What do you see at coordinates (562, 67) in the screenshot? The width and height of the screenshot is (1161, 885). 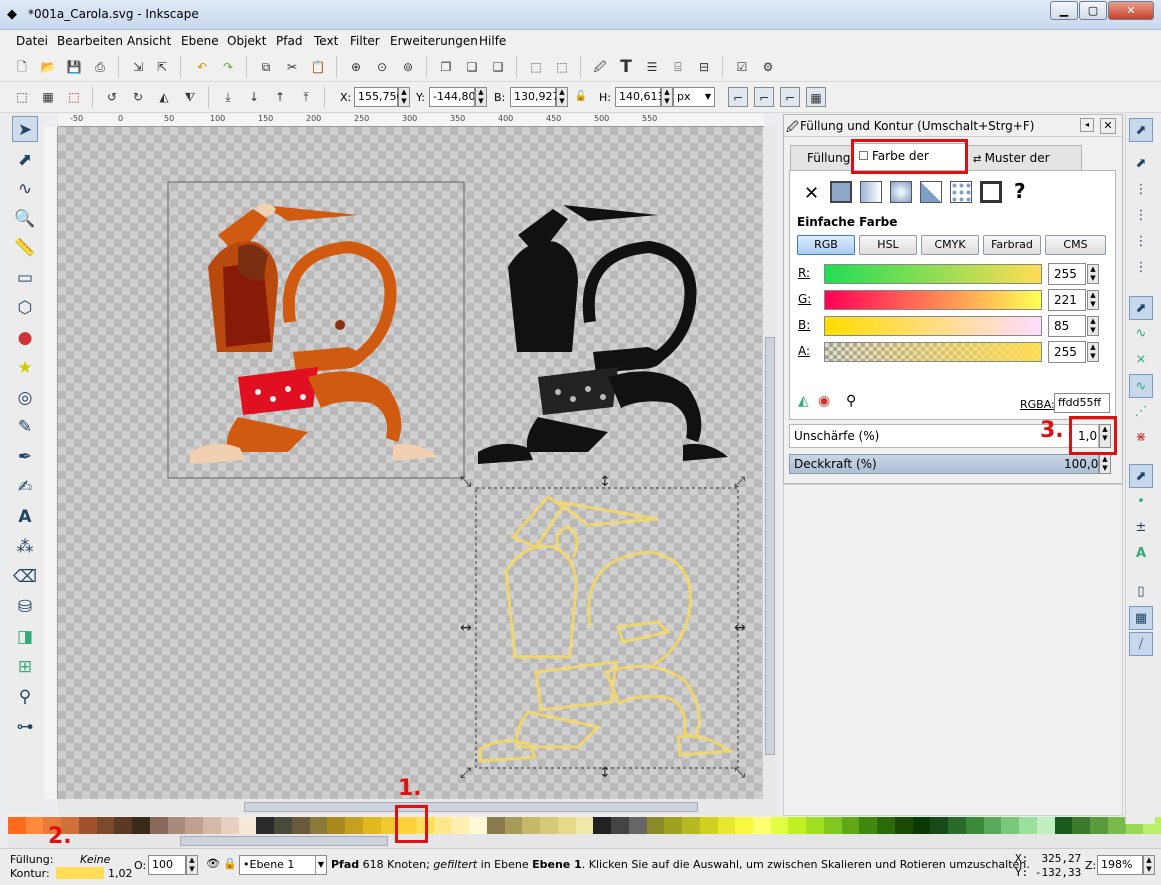 I see `ungroup-icon: ⬚` at bounding box center [562, 67].